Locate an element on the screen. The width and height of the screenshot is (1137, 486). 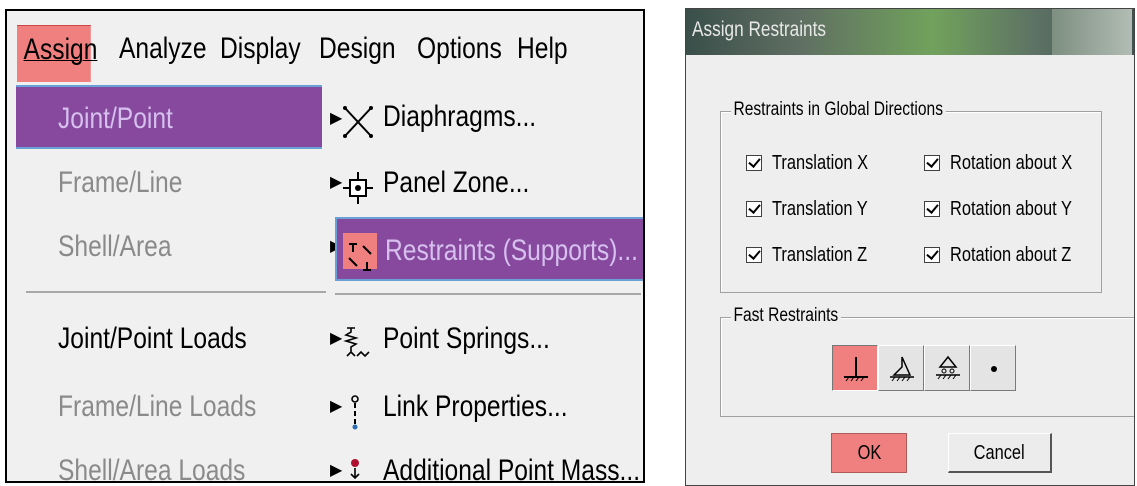
menu-item-shell-area: Shell/Area ▶ is located at coordinates (179, 247).